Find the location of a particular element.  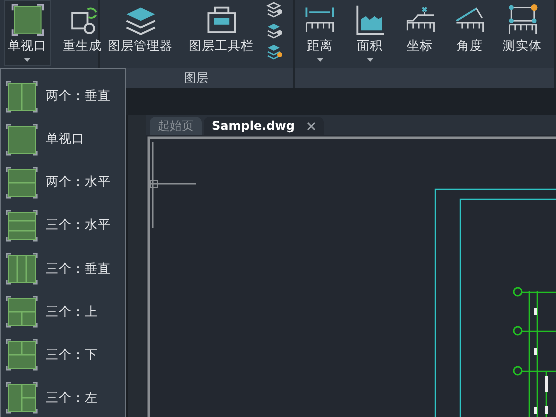

menu-item: 三个：左 is located at coordinates (63, 396).